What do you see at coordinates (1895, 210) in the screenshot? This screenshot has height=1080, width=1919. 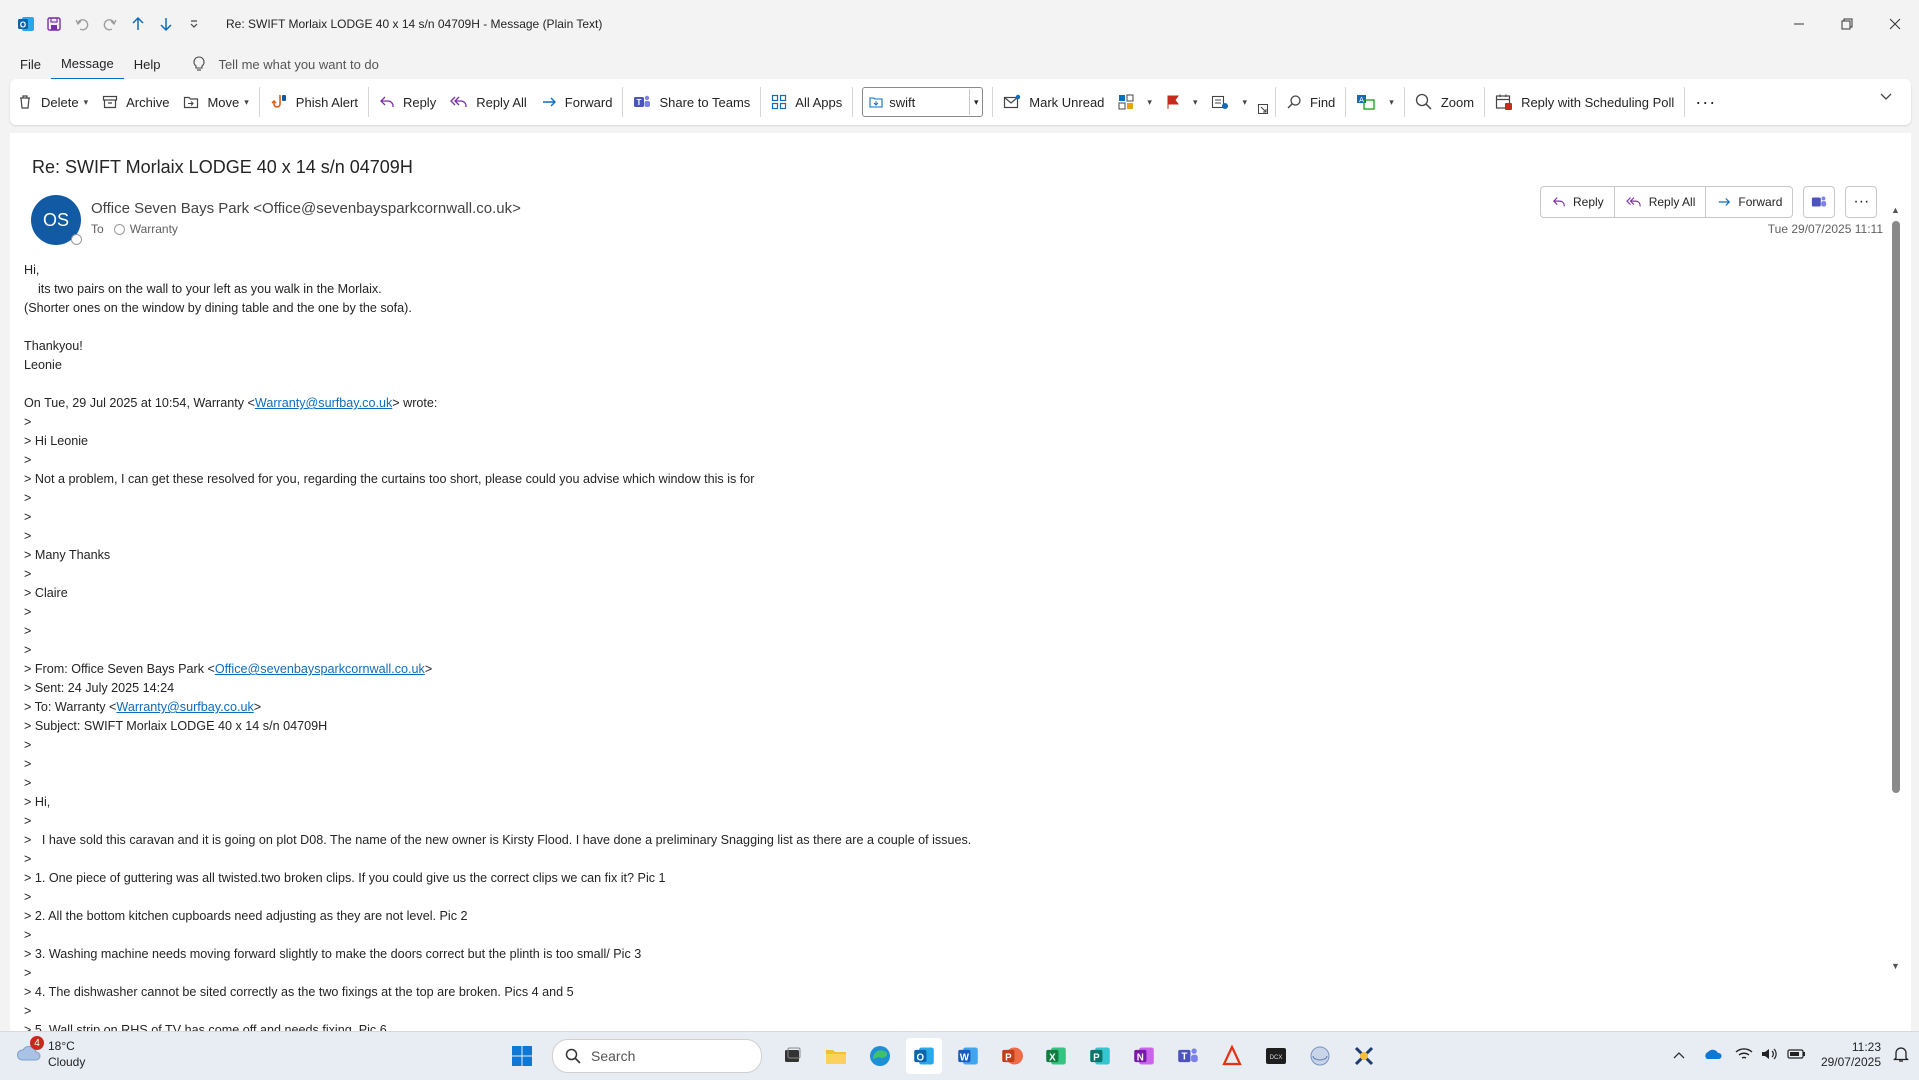 I see `scroll-up-icon: ▲` at bounding box center [1895, 210].